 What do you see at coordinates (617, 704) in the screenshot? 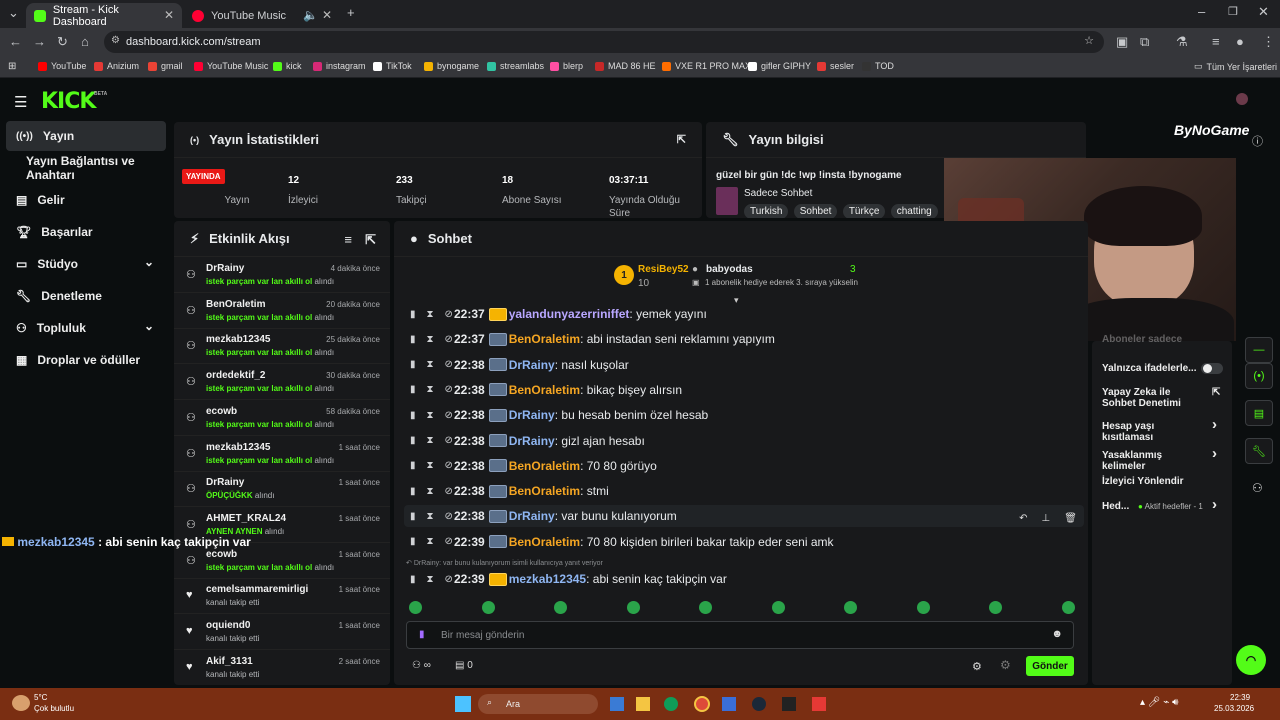
I see `task-view-icon` at bounding box center [617, 704].